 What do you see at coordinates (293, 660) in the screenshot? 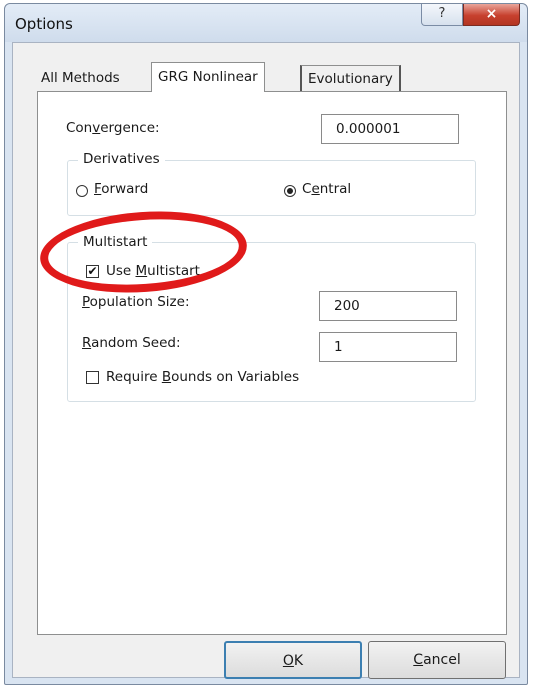
I see `ok-button: OK` at bounding box center [293, 660].